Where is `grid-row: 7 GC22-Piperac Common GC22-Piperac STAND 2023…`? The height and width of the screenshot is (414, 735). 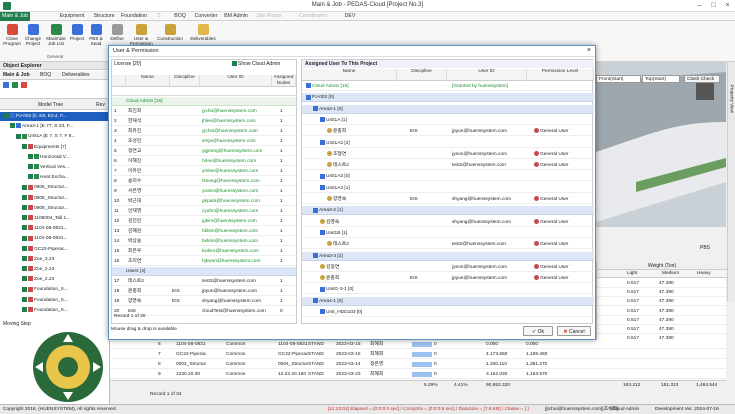
grid-row: 7 GC22-Piperac Common GC22-Piperac STAND 2023… is located at coordinates (418, 354).